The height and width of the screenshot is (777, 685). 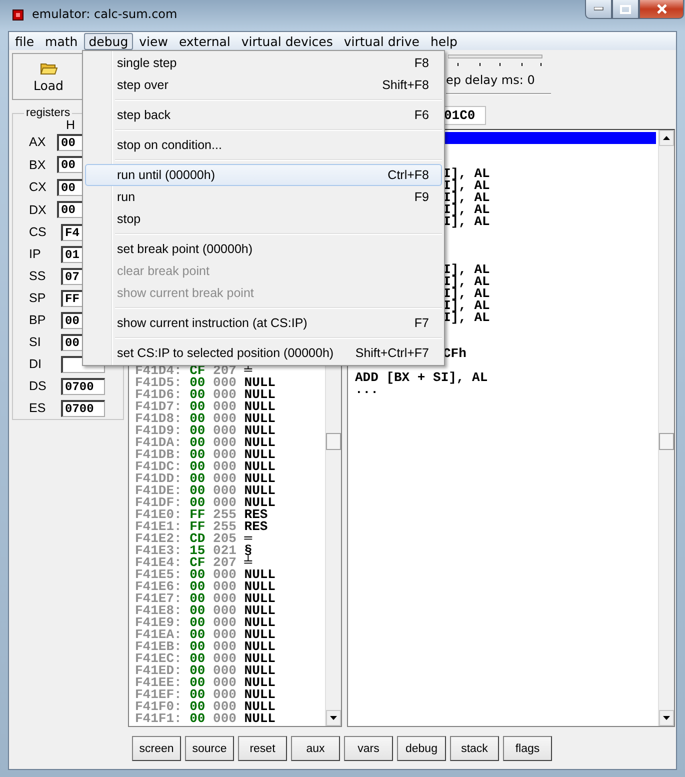 I want to click on group-title: registers, so click(x=48, y=113).